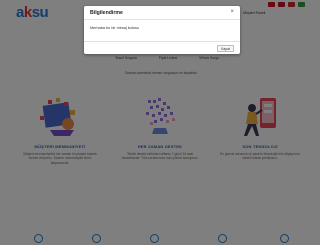  I want to click on dialog-message: Merhaba bu bir mesaj kutusu, so click(114, 28).